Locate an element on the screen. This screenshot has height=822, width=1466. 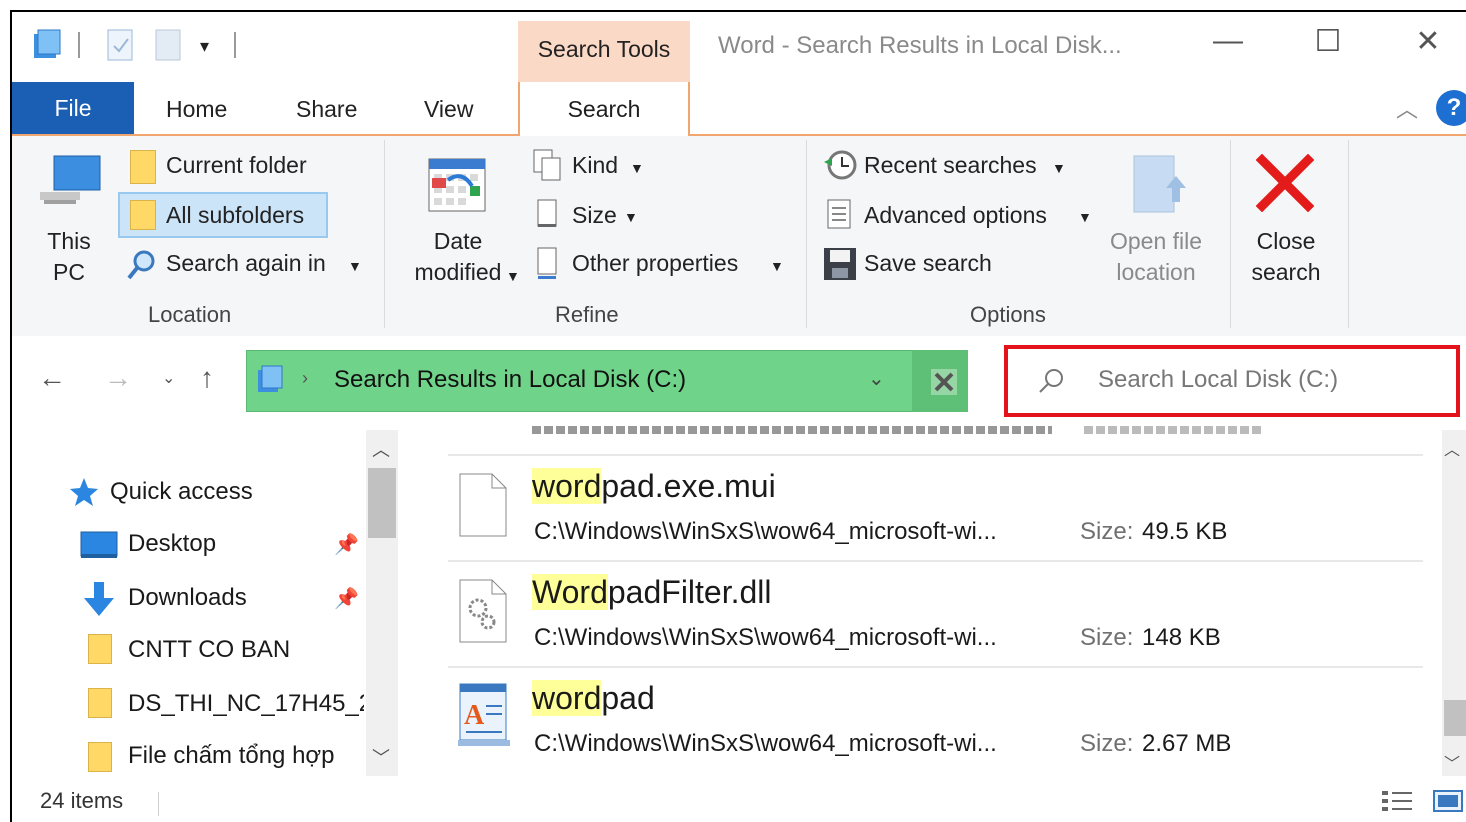
search-again-in-button: Search again in is located at coordinates (246, 263).